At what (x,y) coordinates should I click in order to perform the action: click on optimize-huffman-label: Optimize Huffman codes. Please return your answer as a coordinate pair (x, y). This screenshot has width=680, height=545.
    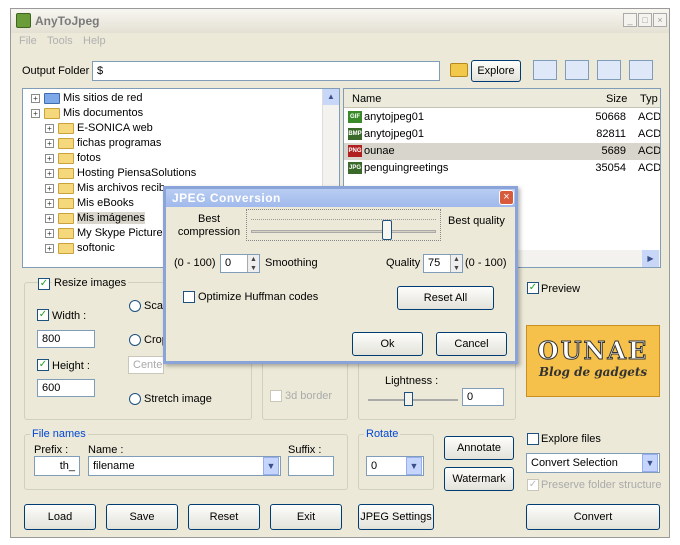
    Looking at the image, I should click on (258, 297).